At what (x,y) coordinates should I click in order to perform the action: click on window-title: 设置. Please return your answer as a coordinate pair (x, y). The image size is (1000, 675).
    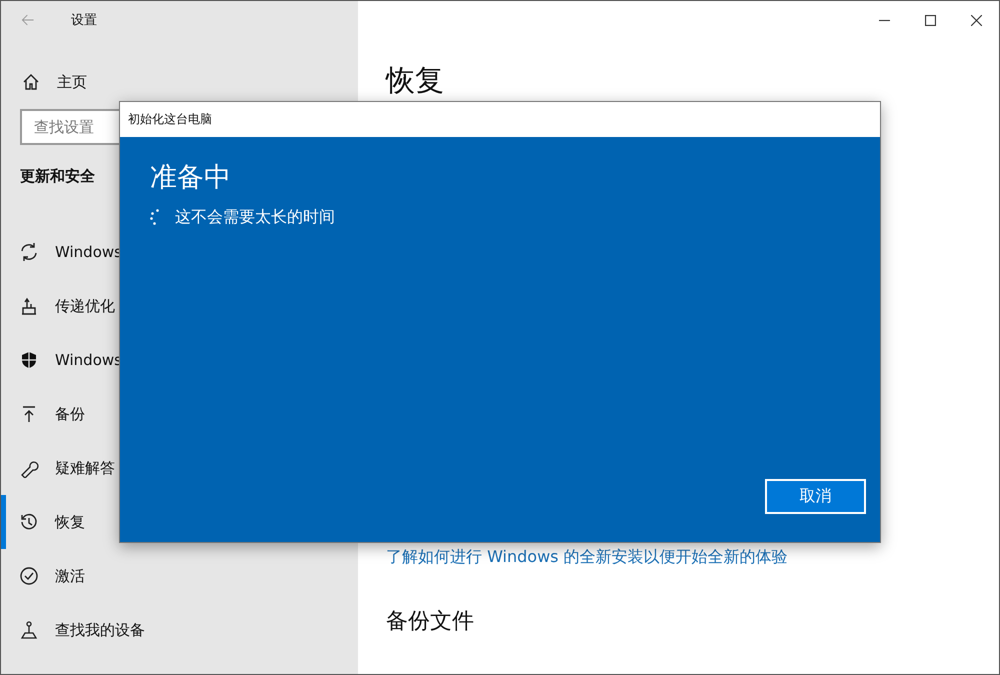
    Looking at the image, I should click on (84, 20).